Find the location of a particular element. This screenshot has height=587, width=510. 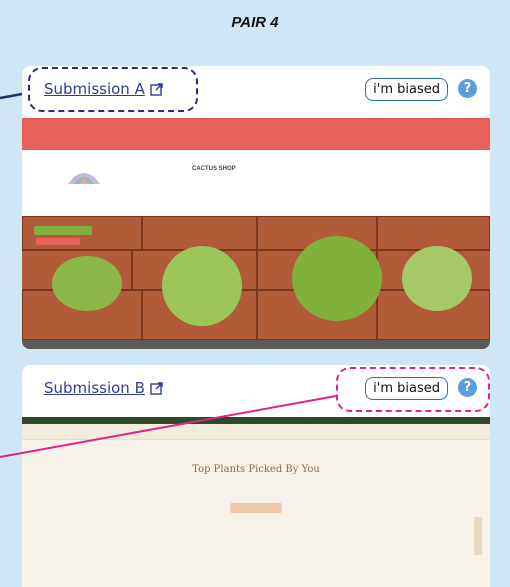

annotation-line-b is located at coordinates (168, 426).